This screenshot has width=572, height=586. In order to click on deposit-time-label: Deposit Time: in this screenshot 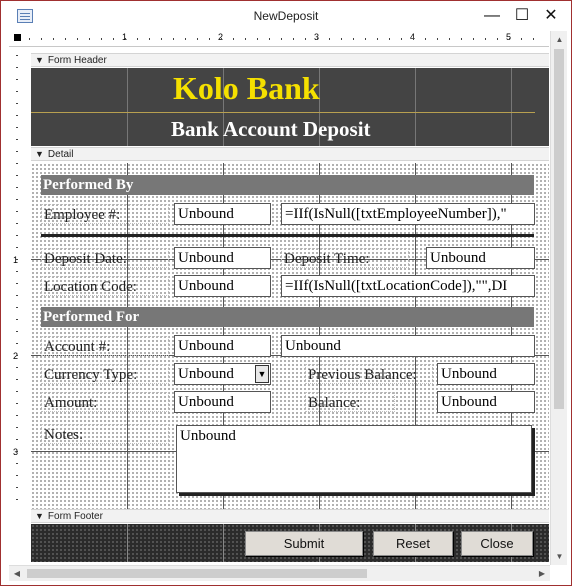, I will do `click(345, 258)`.